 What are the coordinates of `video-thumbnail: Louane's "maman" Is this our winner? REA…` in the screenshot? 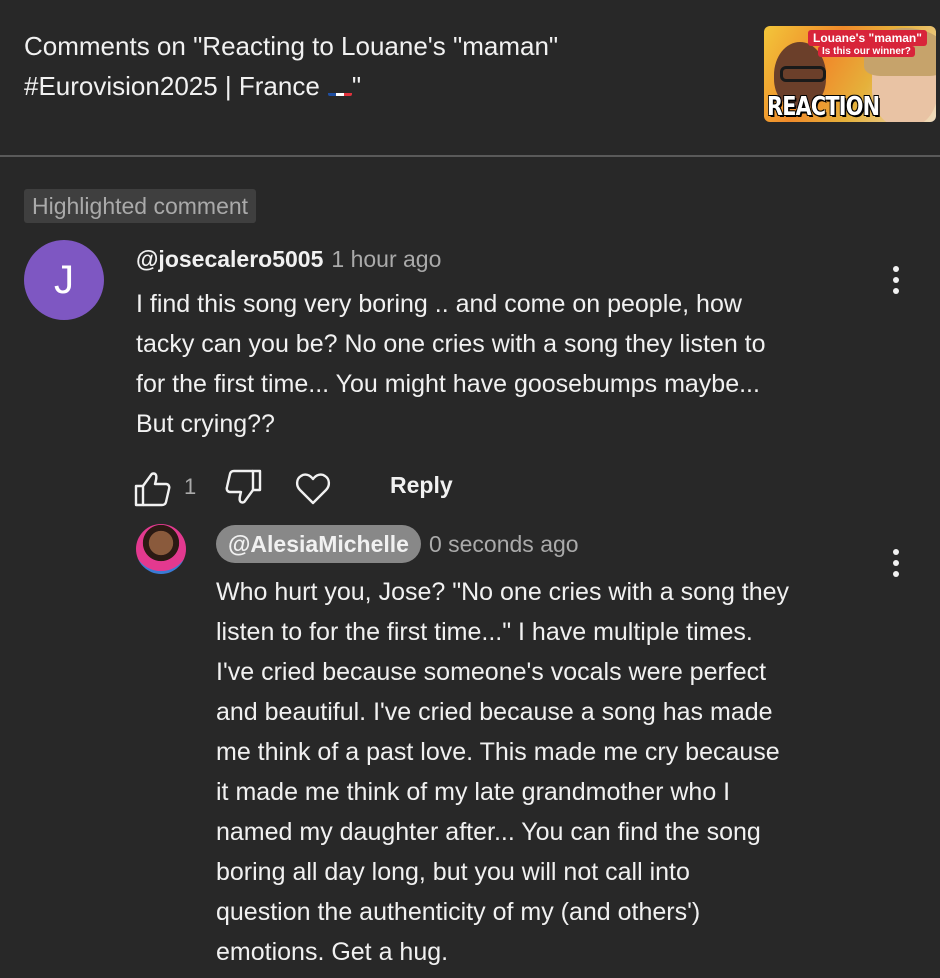 It's located at (850, 74).